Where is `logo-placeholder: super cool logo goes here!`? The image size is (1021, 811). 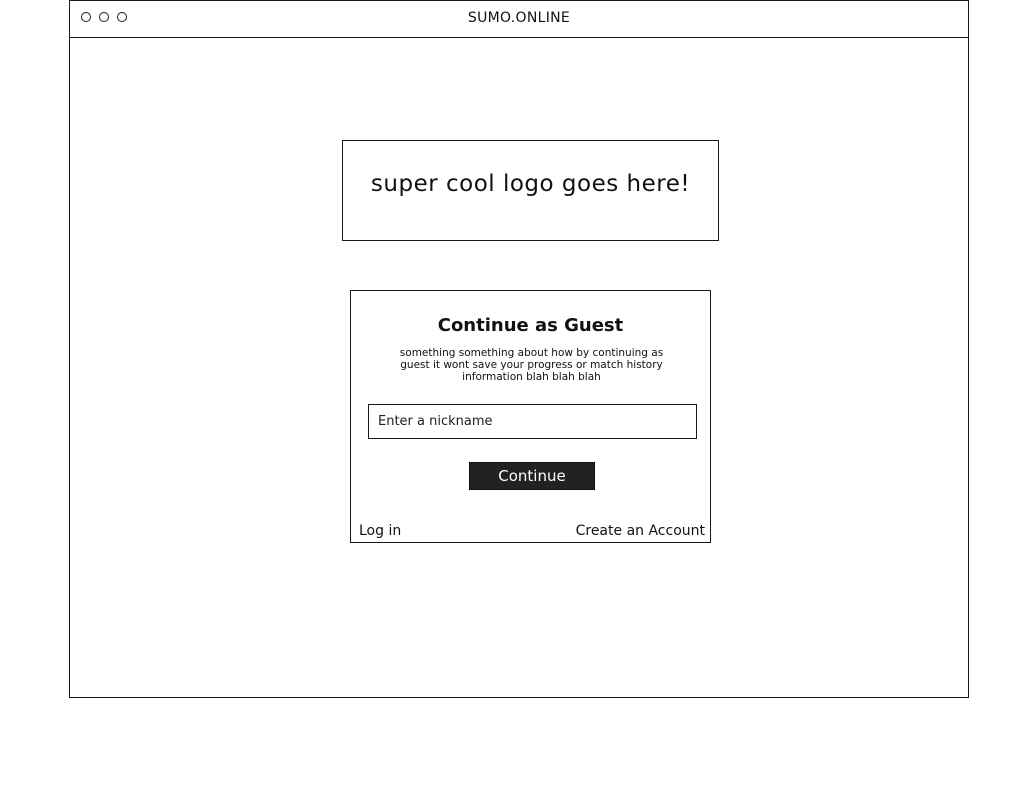
logo-placeholder: super cool logo goes here! is located at coordinates (530, 190).